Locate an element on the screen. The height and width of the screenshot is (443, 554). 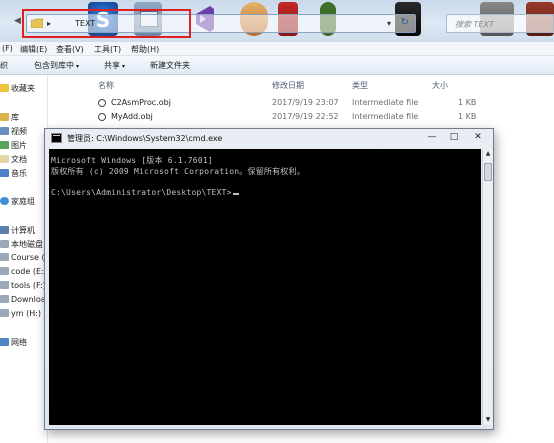
console-prompt-line: C:\Users\Administrator\Desktop\TEXT> is located at coordinates (145, 192).